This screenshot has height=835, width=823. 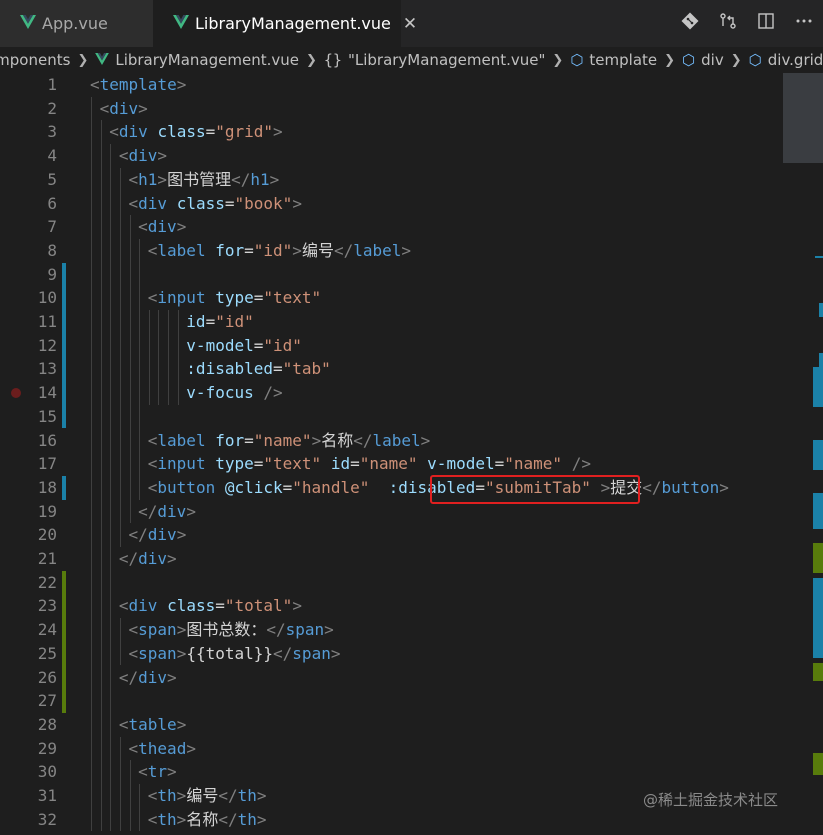 What do you see at coordinates (197, 60) in the screenshot?
I see `breadcrumb-item-file: LibraryManagement.vue` at bounding box center [197, 60].